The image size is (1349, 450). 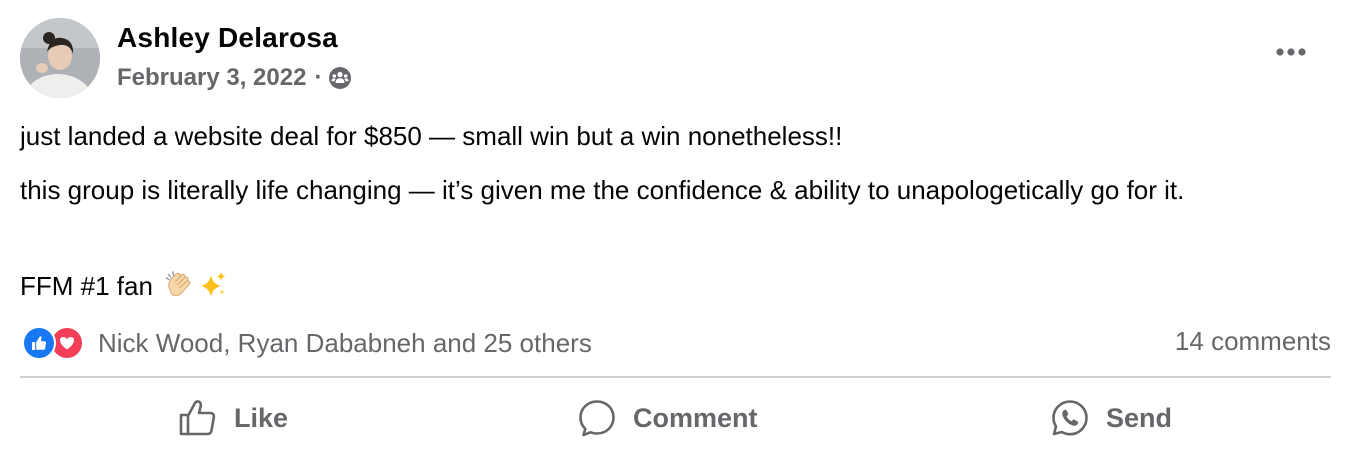 I want to click on sparkles-icon, so click(x=213, y=285).